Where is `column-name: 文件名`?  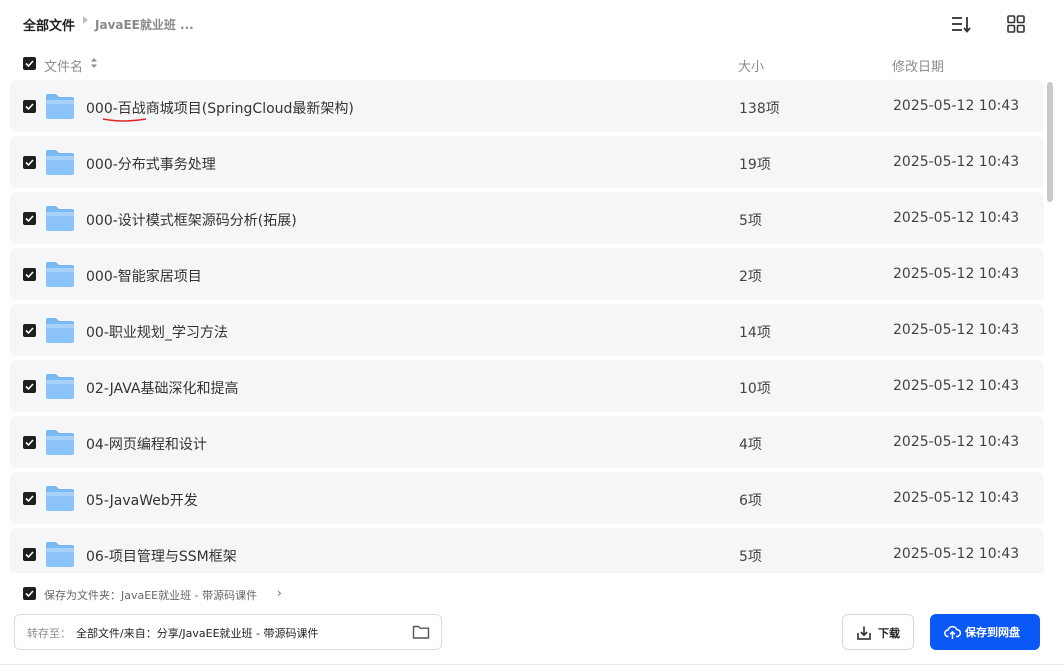
column-name: 文件名 is located at coordinates (63, 65).